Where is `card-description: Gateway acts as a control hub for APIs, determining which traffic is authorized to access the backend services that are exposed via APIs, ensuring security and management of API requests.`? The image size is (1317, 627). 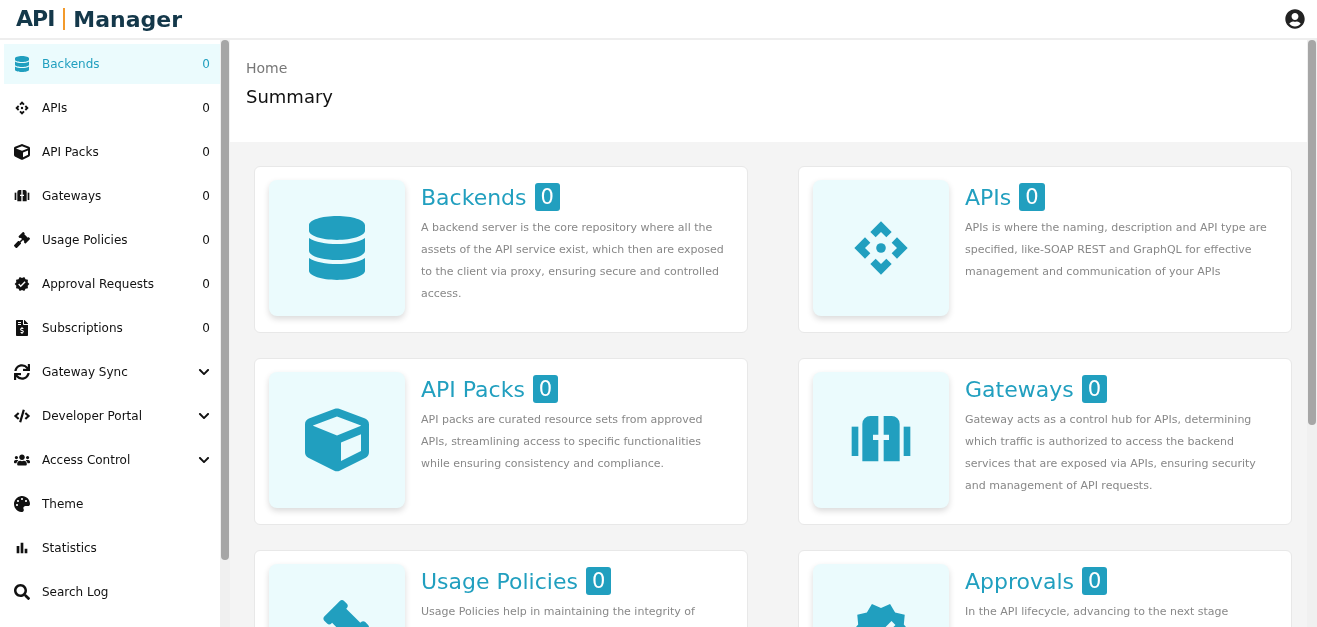
card-description: Gateway acts as a control hub for APIs, determining which traffic is authorized to access the backend services that are exposed via APIs, ensuring security and management of API requests. is located at coordinates (1111, 453).